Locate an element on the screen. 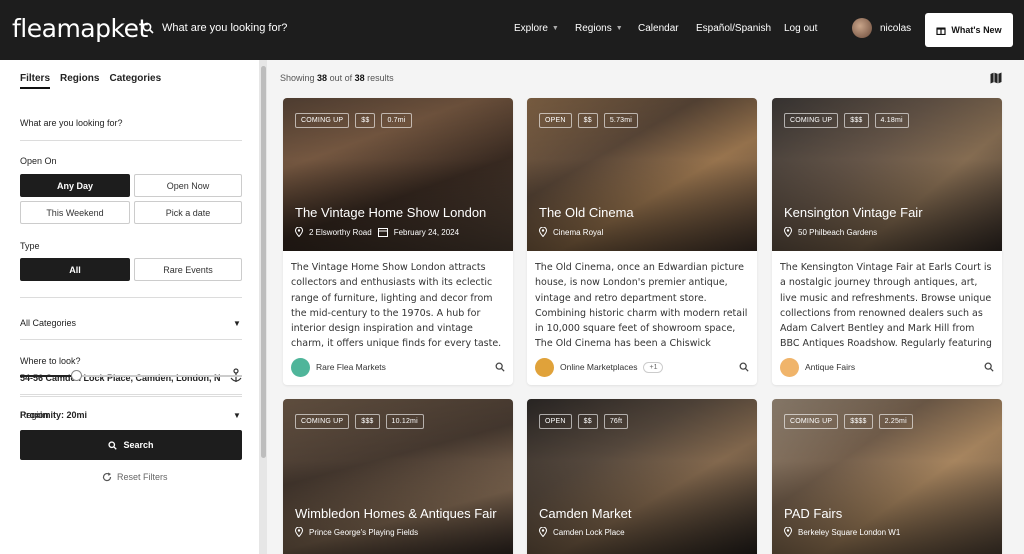 This screenshot has width=1024, height=554. listing-location: 50 Philbeach Gardens is located at coordinates (830, 232).